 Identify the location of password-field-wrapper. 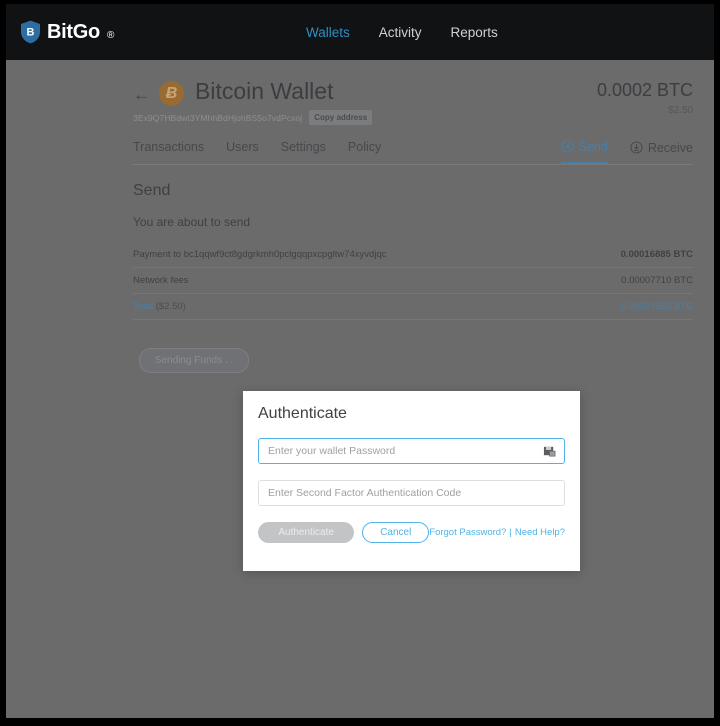
(411, 451).